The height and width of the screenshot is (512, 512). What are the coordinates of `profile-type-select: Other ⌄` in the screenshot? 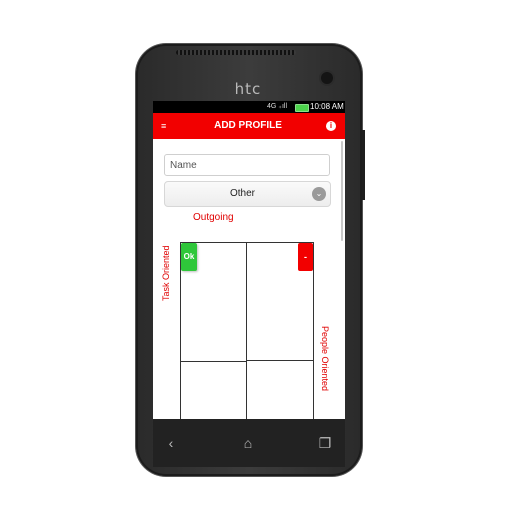 It's located at (247, 194).